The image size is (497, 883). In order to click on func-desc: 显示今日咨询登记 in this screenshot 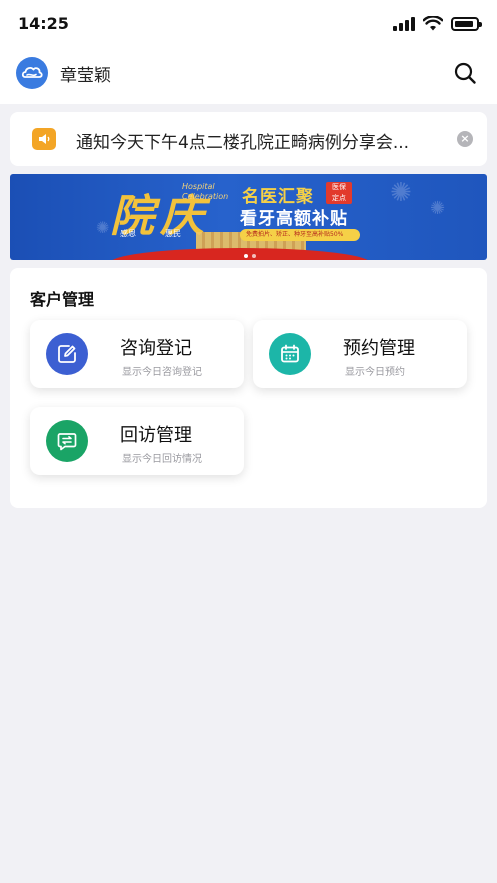, I will do `click(162, 372)`.